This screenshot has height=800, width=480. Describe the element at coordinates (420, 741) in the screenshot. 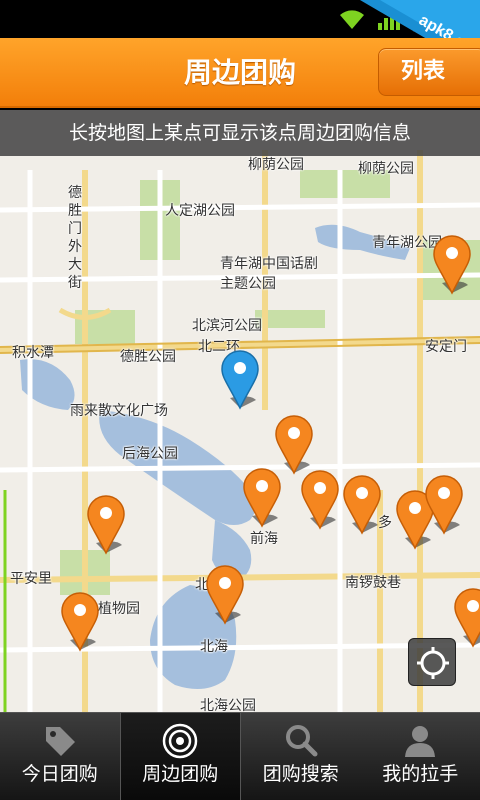

I see `user-icon` at that location.